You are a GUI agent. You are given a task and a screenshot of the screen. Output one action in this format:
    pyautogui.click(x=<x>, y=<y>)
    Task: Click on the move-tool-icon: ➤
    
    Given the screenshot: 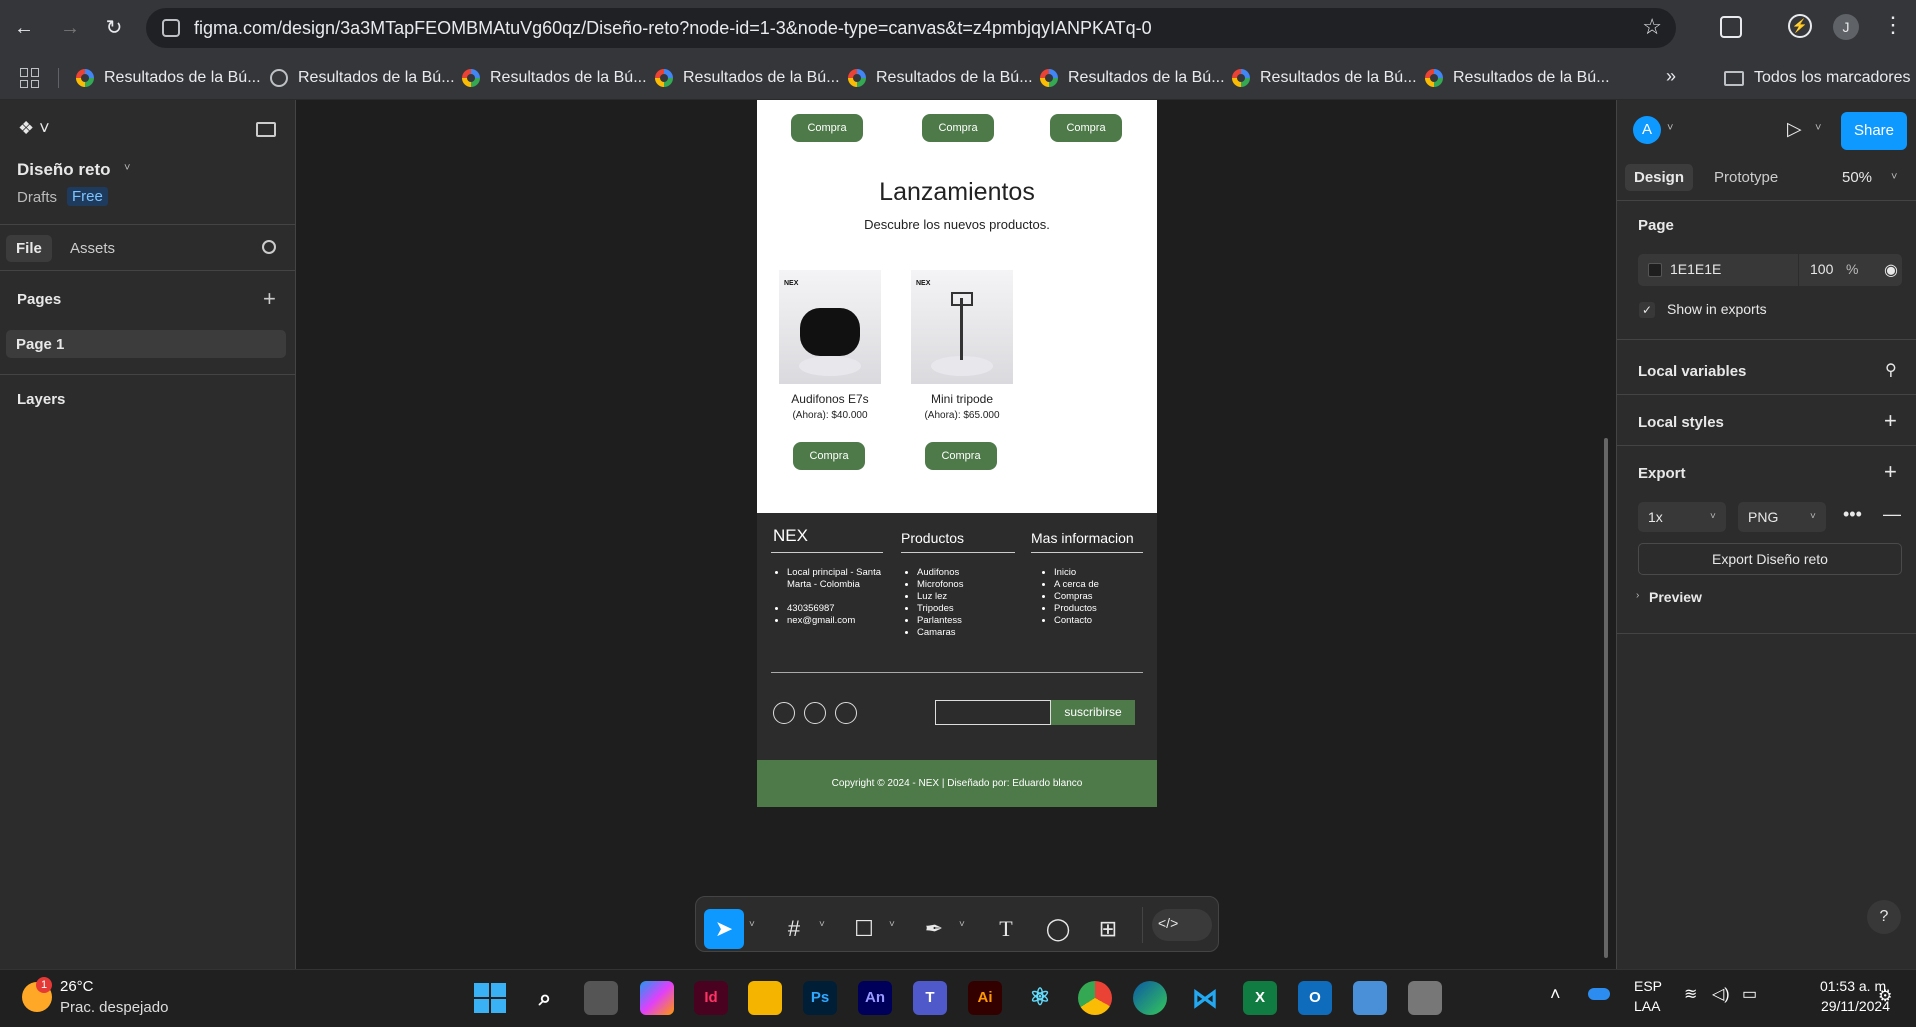 What is the action you would take?
    pyautogui.click(x=724, y=929)
    